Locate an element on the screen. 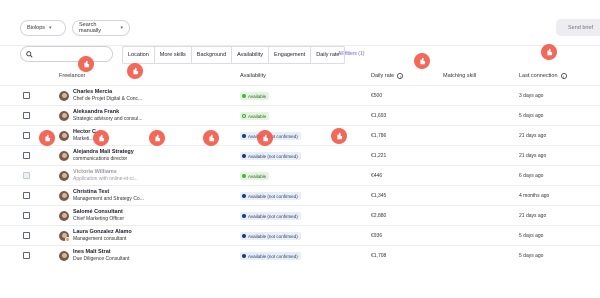 The height and width of the screenshot is (298, 600). daily-rate-value: €2,880 is located at coordinates (379, 216).